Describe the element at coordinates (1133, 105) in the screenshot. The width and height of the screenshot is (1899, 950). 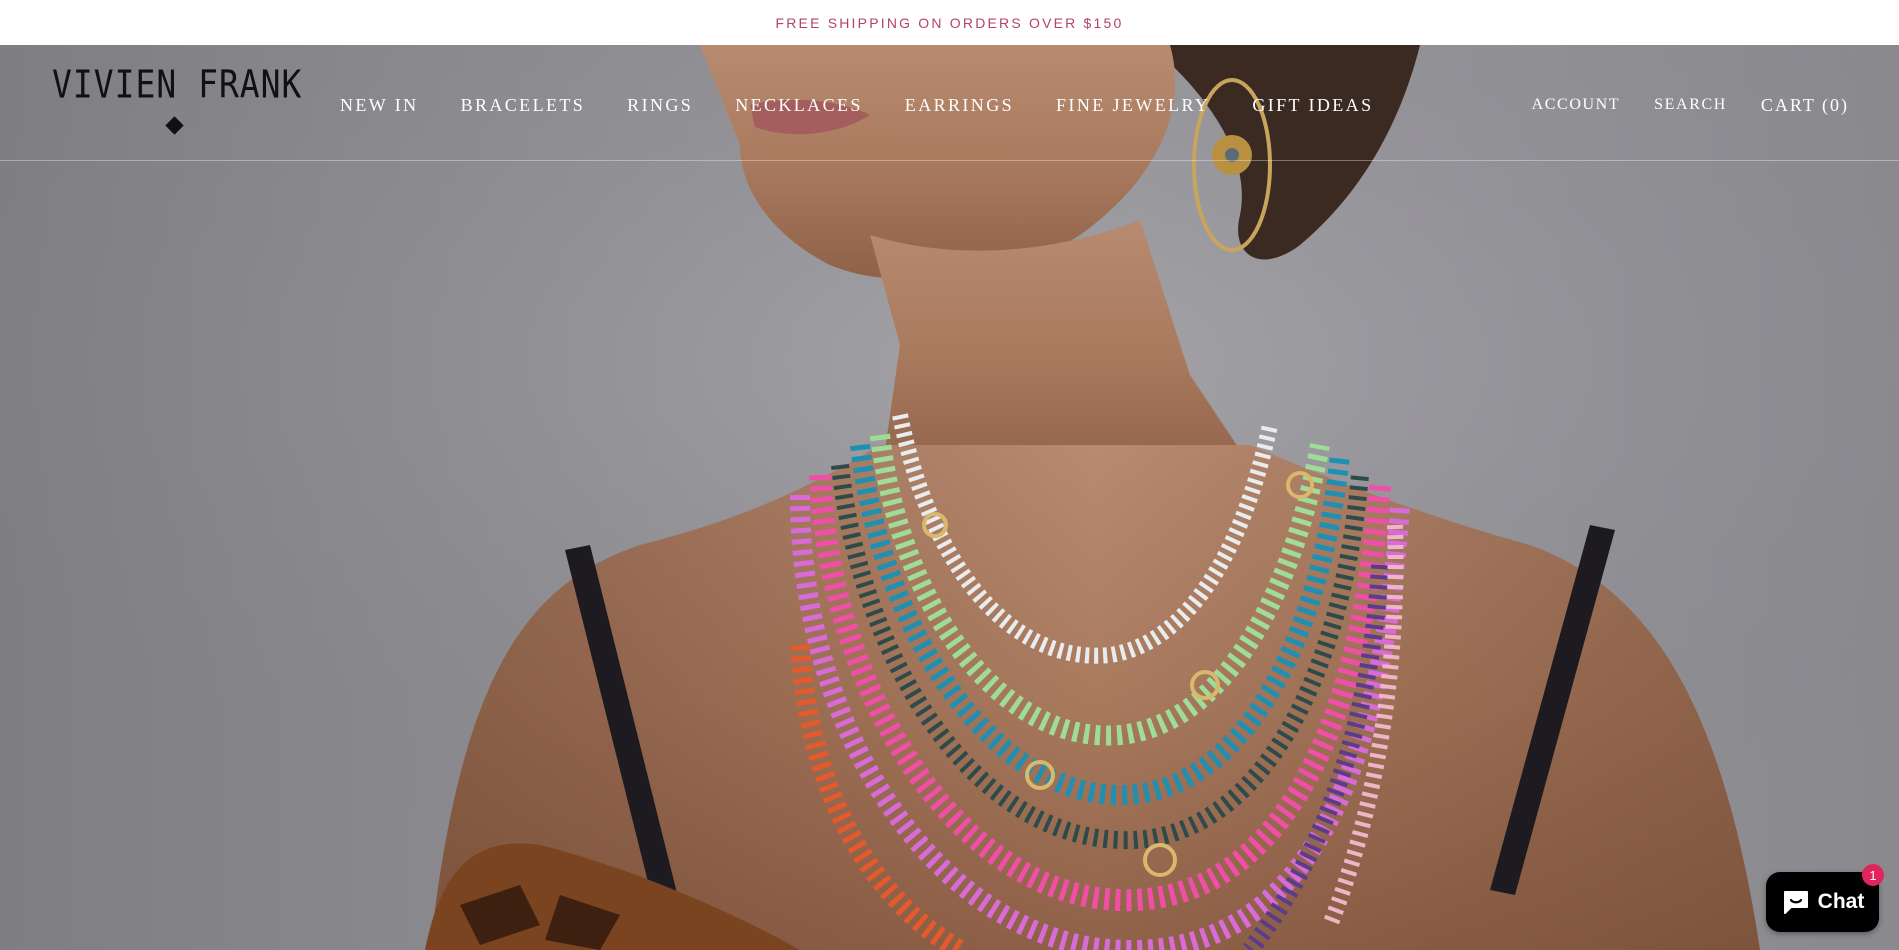
I see `nav-item-fine-jewelry: FINE JEWELRY` at that location.